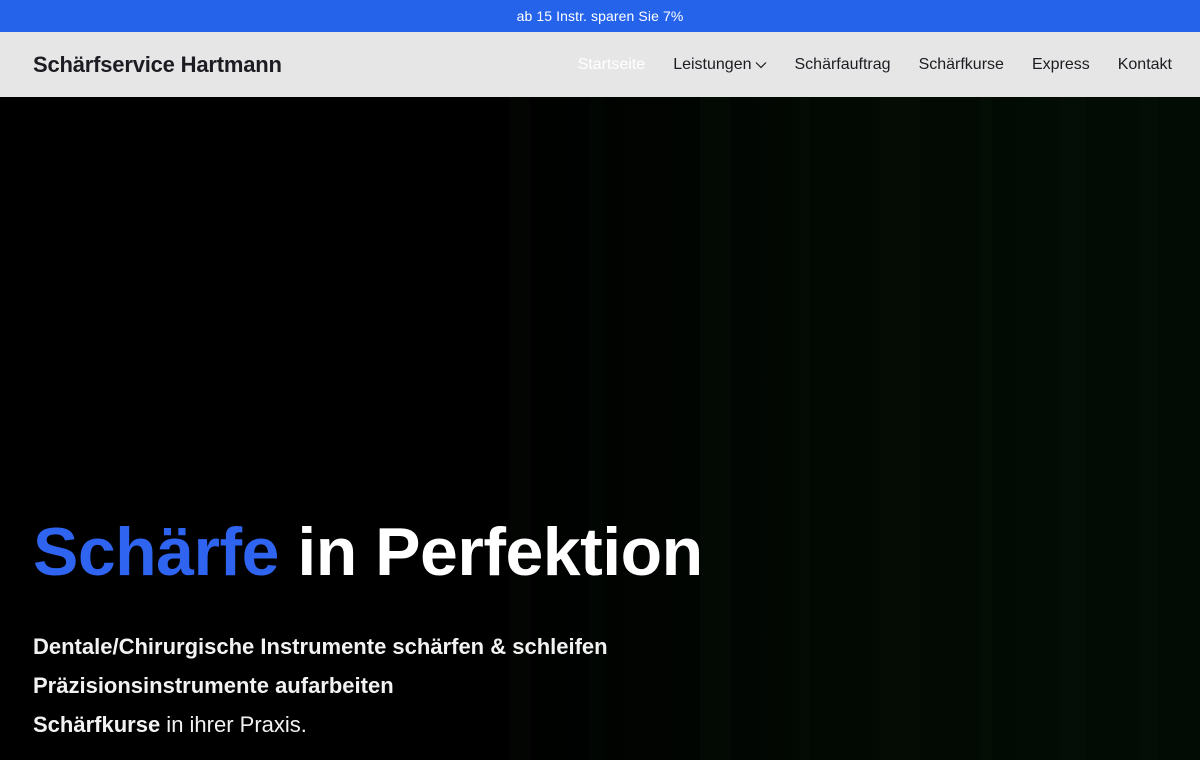 This screenshot has width=1200, height=760. I want to click on nav-link-express: Express, so click(1061, 65).